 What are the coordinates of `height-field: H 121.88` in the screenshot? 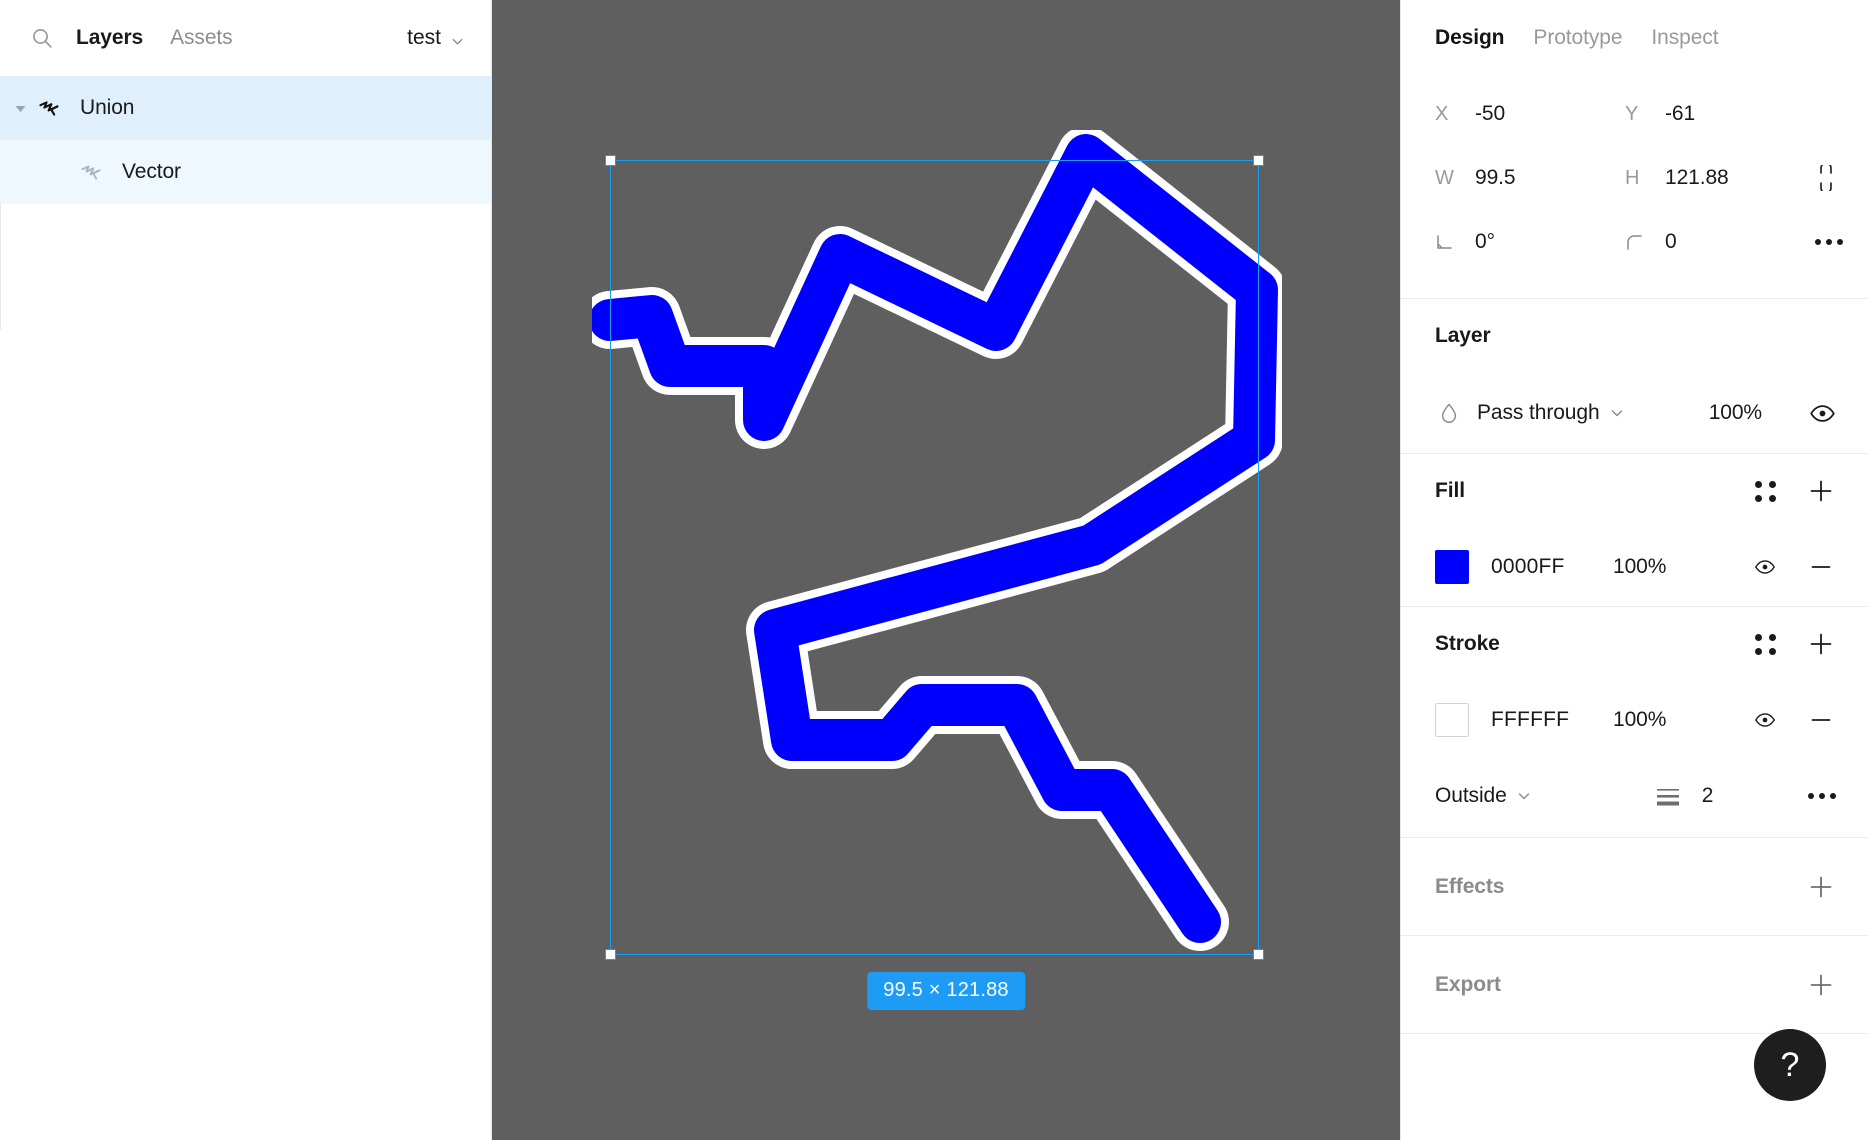 It's located at (1720, 178).